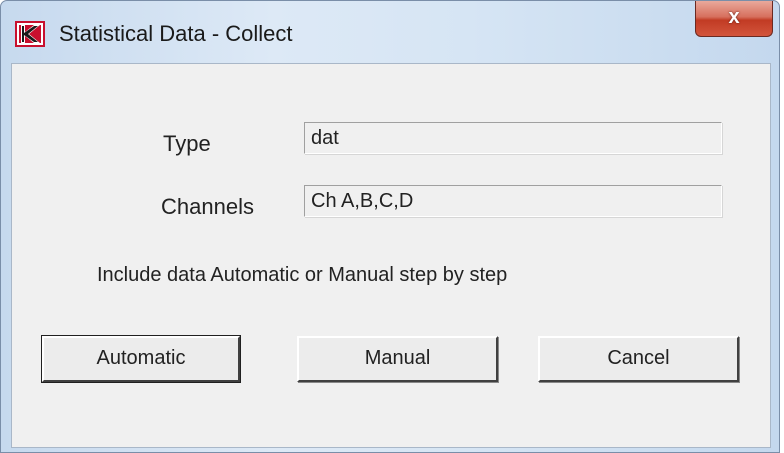 The width and height of the screenshot is (784, 453). Describe the element at coordinates (141, 359) in the screenshot. I see `automatic-button: Automatic` at that location.